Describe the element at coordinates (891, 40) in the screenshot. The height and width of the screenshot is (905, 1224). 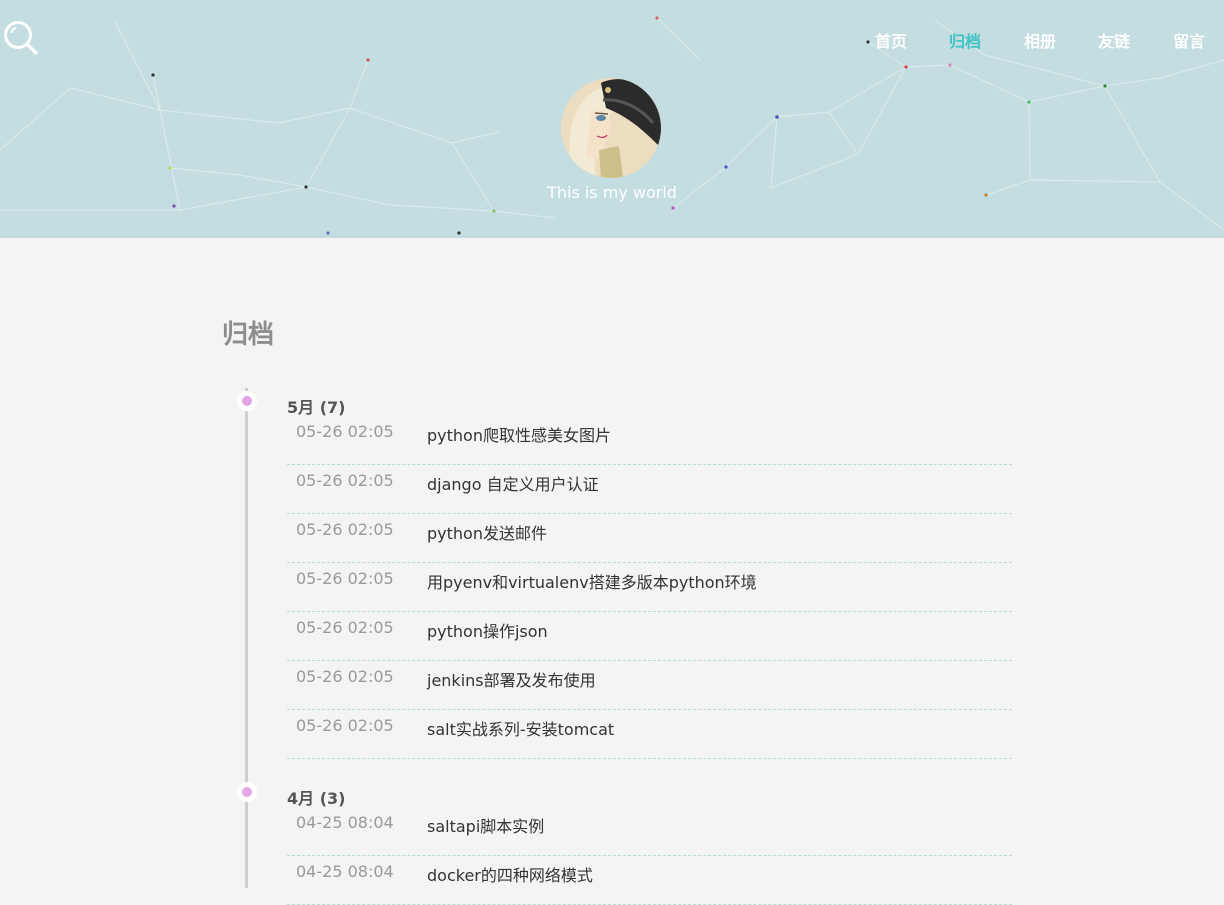
I see `nav-home: 首页` at that location.